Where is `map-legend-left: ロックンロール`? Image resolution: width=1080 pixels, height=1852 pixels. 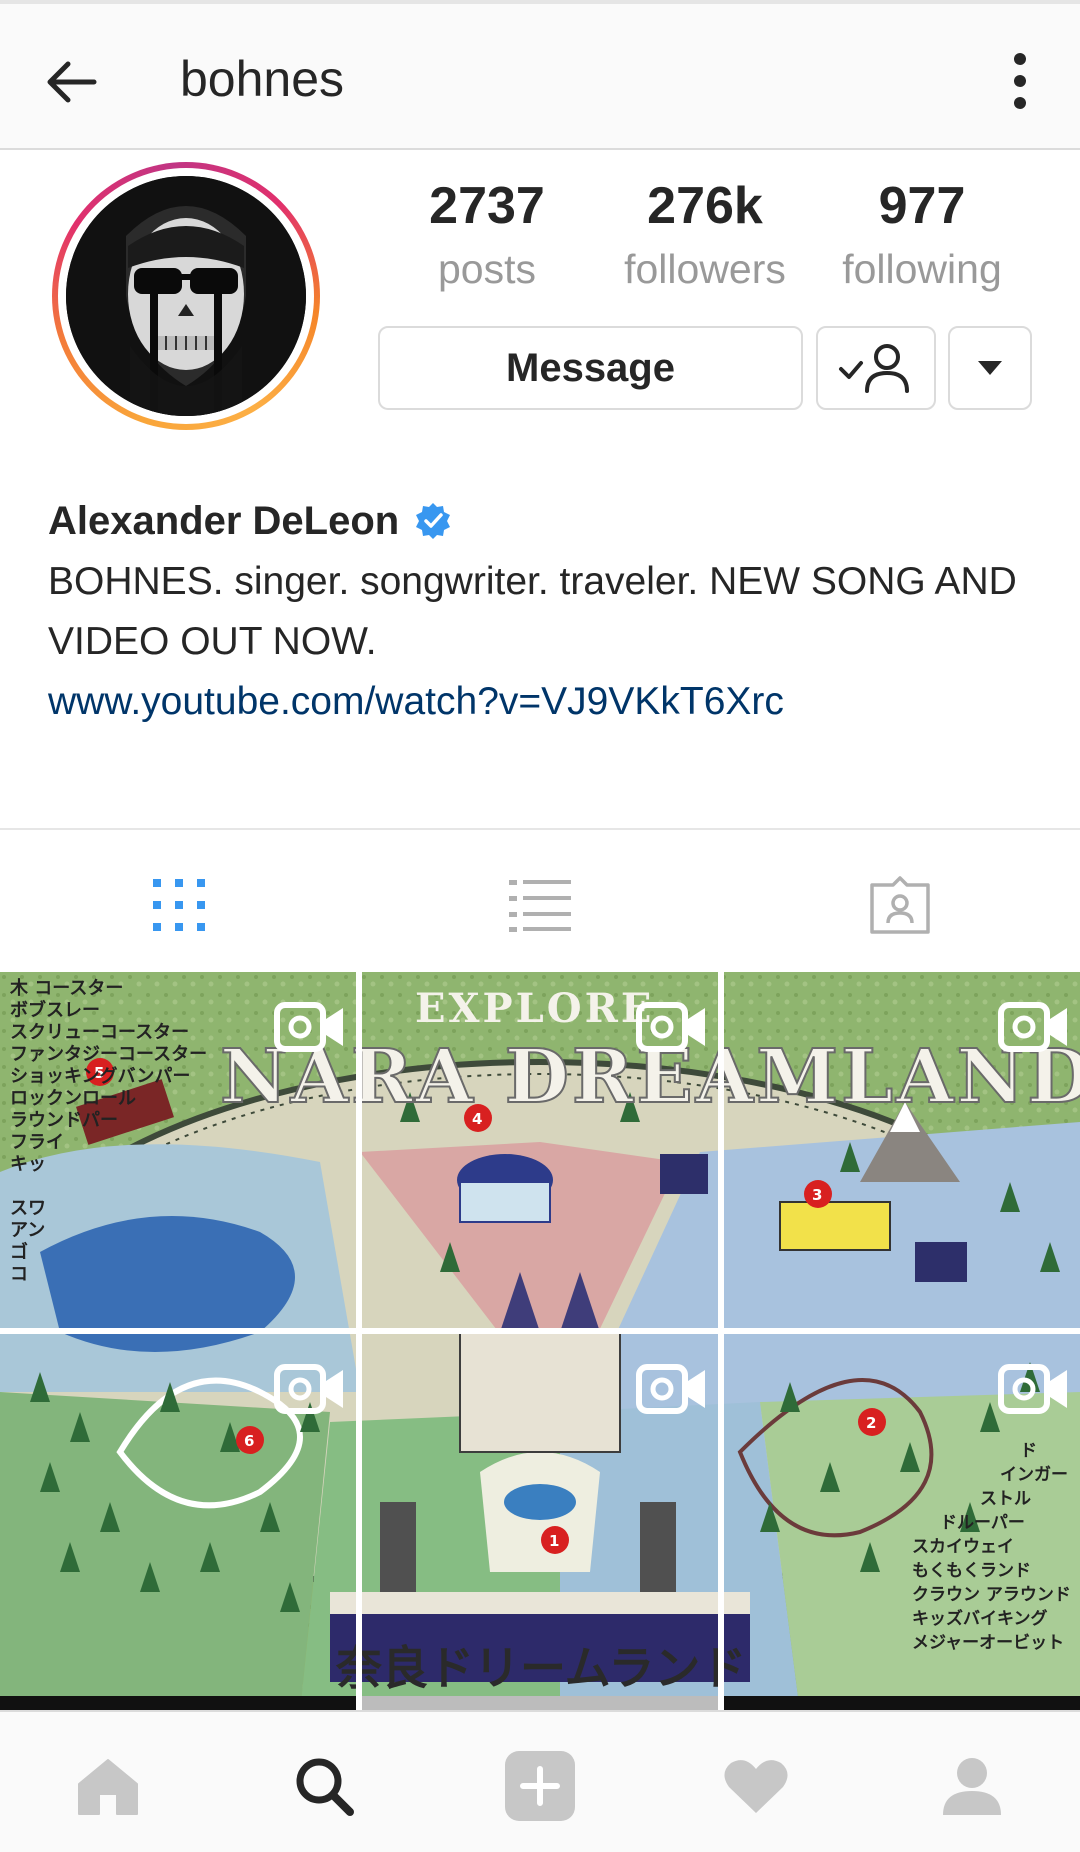
map-legend-left: ロックンロール is located at coordinates (73, 1098).